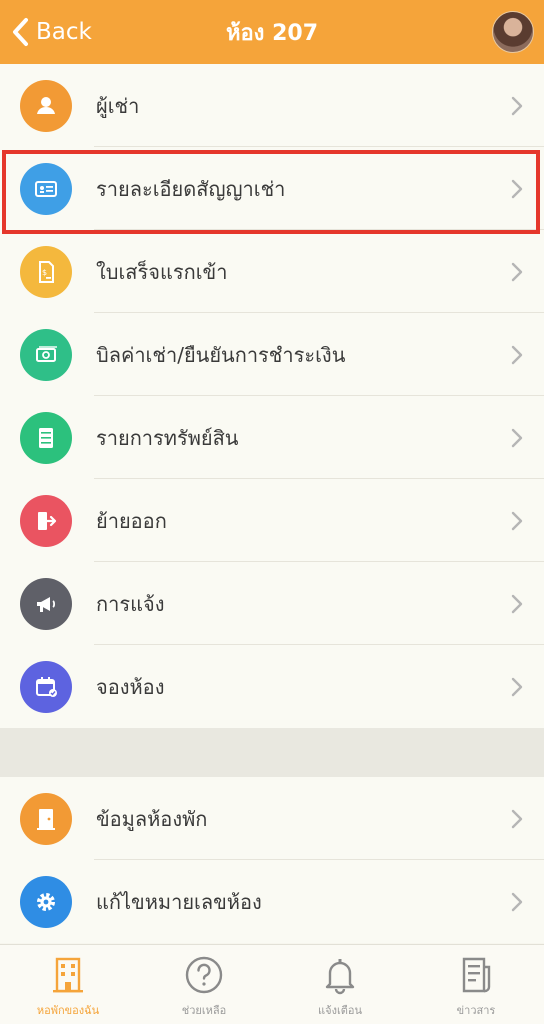 The width and height of the screenshot is (544, 1024). I want to click on page-title: ห้อง 207, so click(272, 33).